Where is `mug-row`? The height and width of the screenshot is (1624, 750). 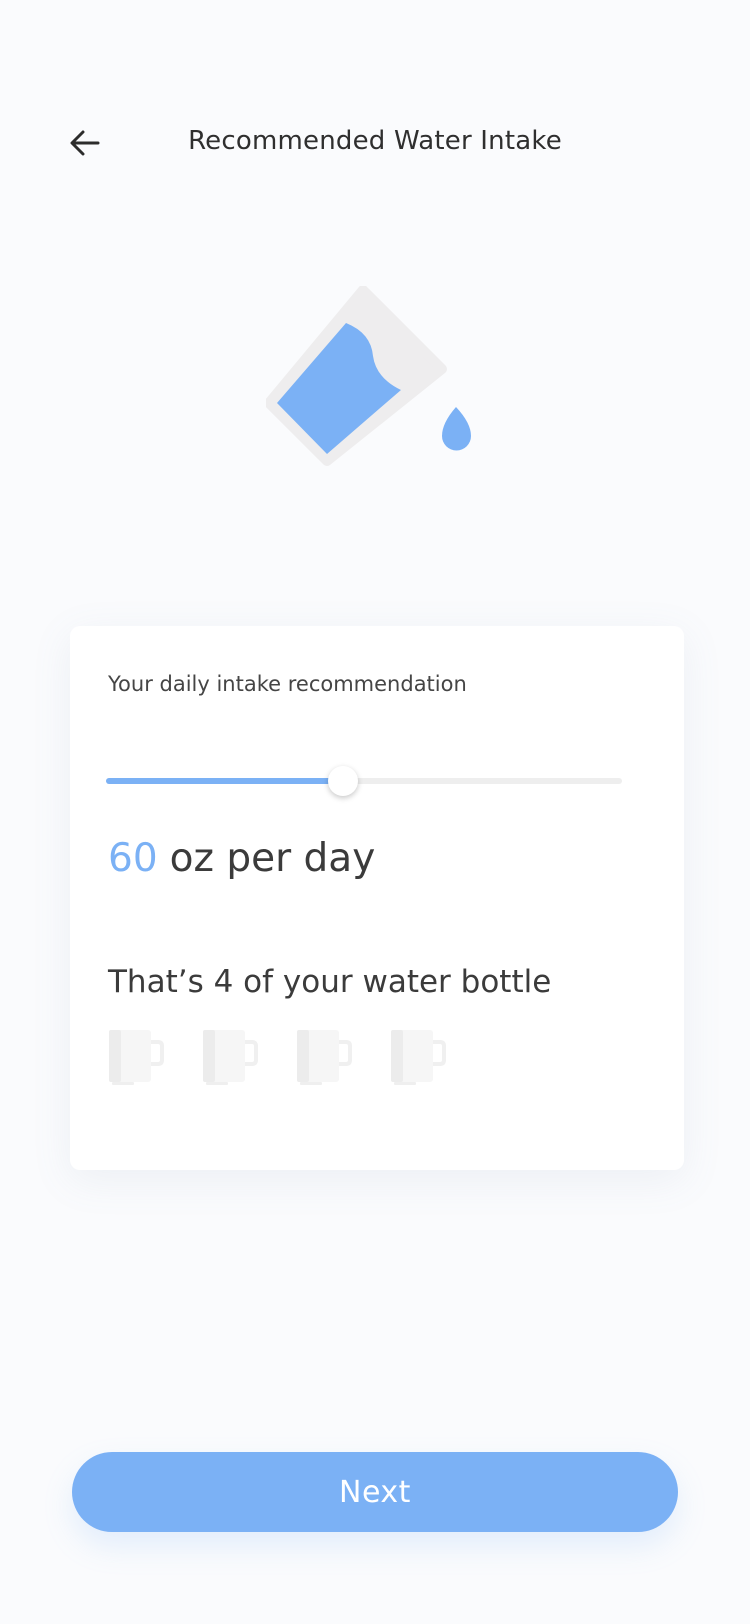
mug-row is located at coordinates (277, 1058).